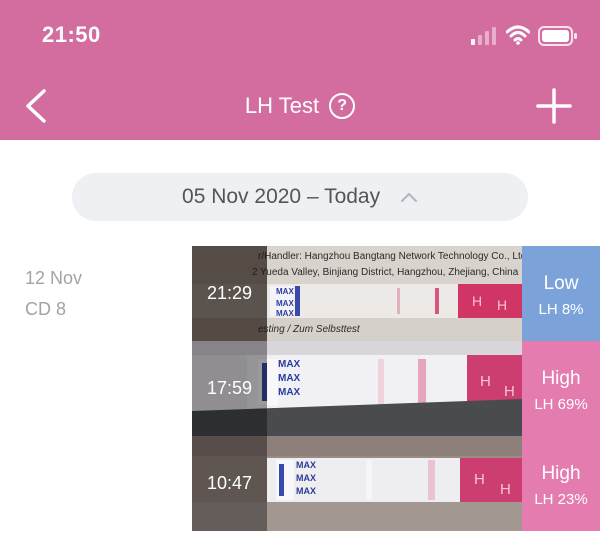 The width and height of the screenshot is (600, 534). What do you see at coordinates (561, 499) in the screenshot?
I see `lh-percentage: LH 23%` at bounding box center [561, 499].